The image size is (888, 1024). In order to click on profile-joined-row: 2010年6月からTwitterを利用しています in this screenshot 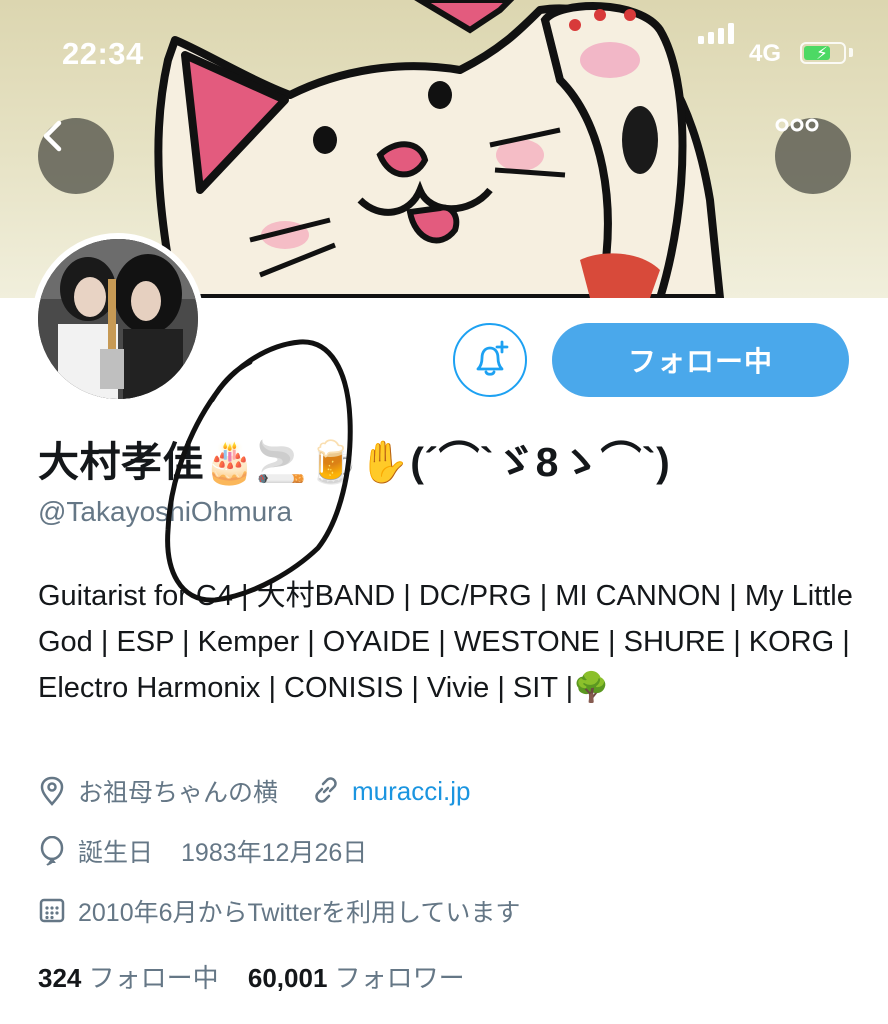, I will do `click(279, 911)`.